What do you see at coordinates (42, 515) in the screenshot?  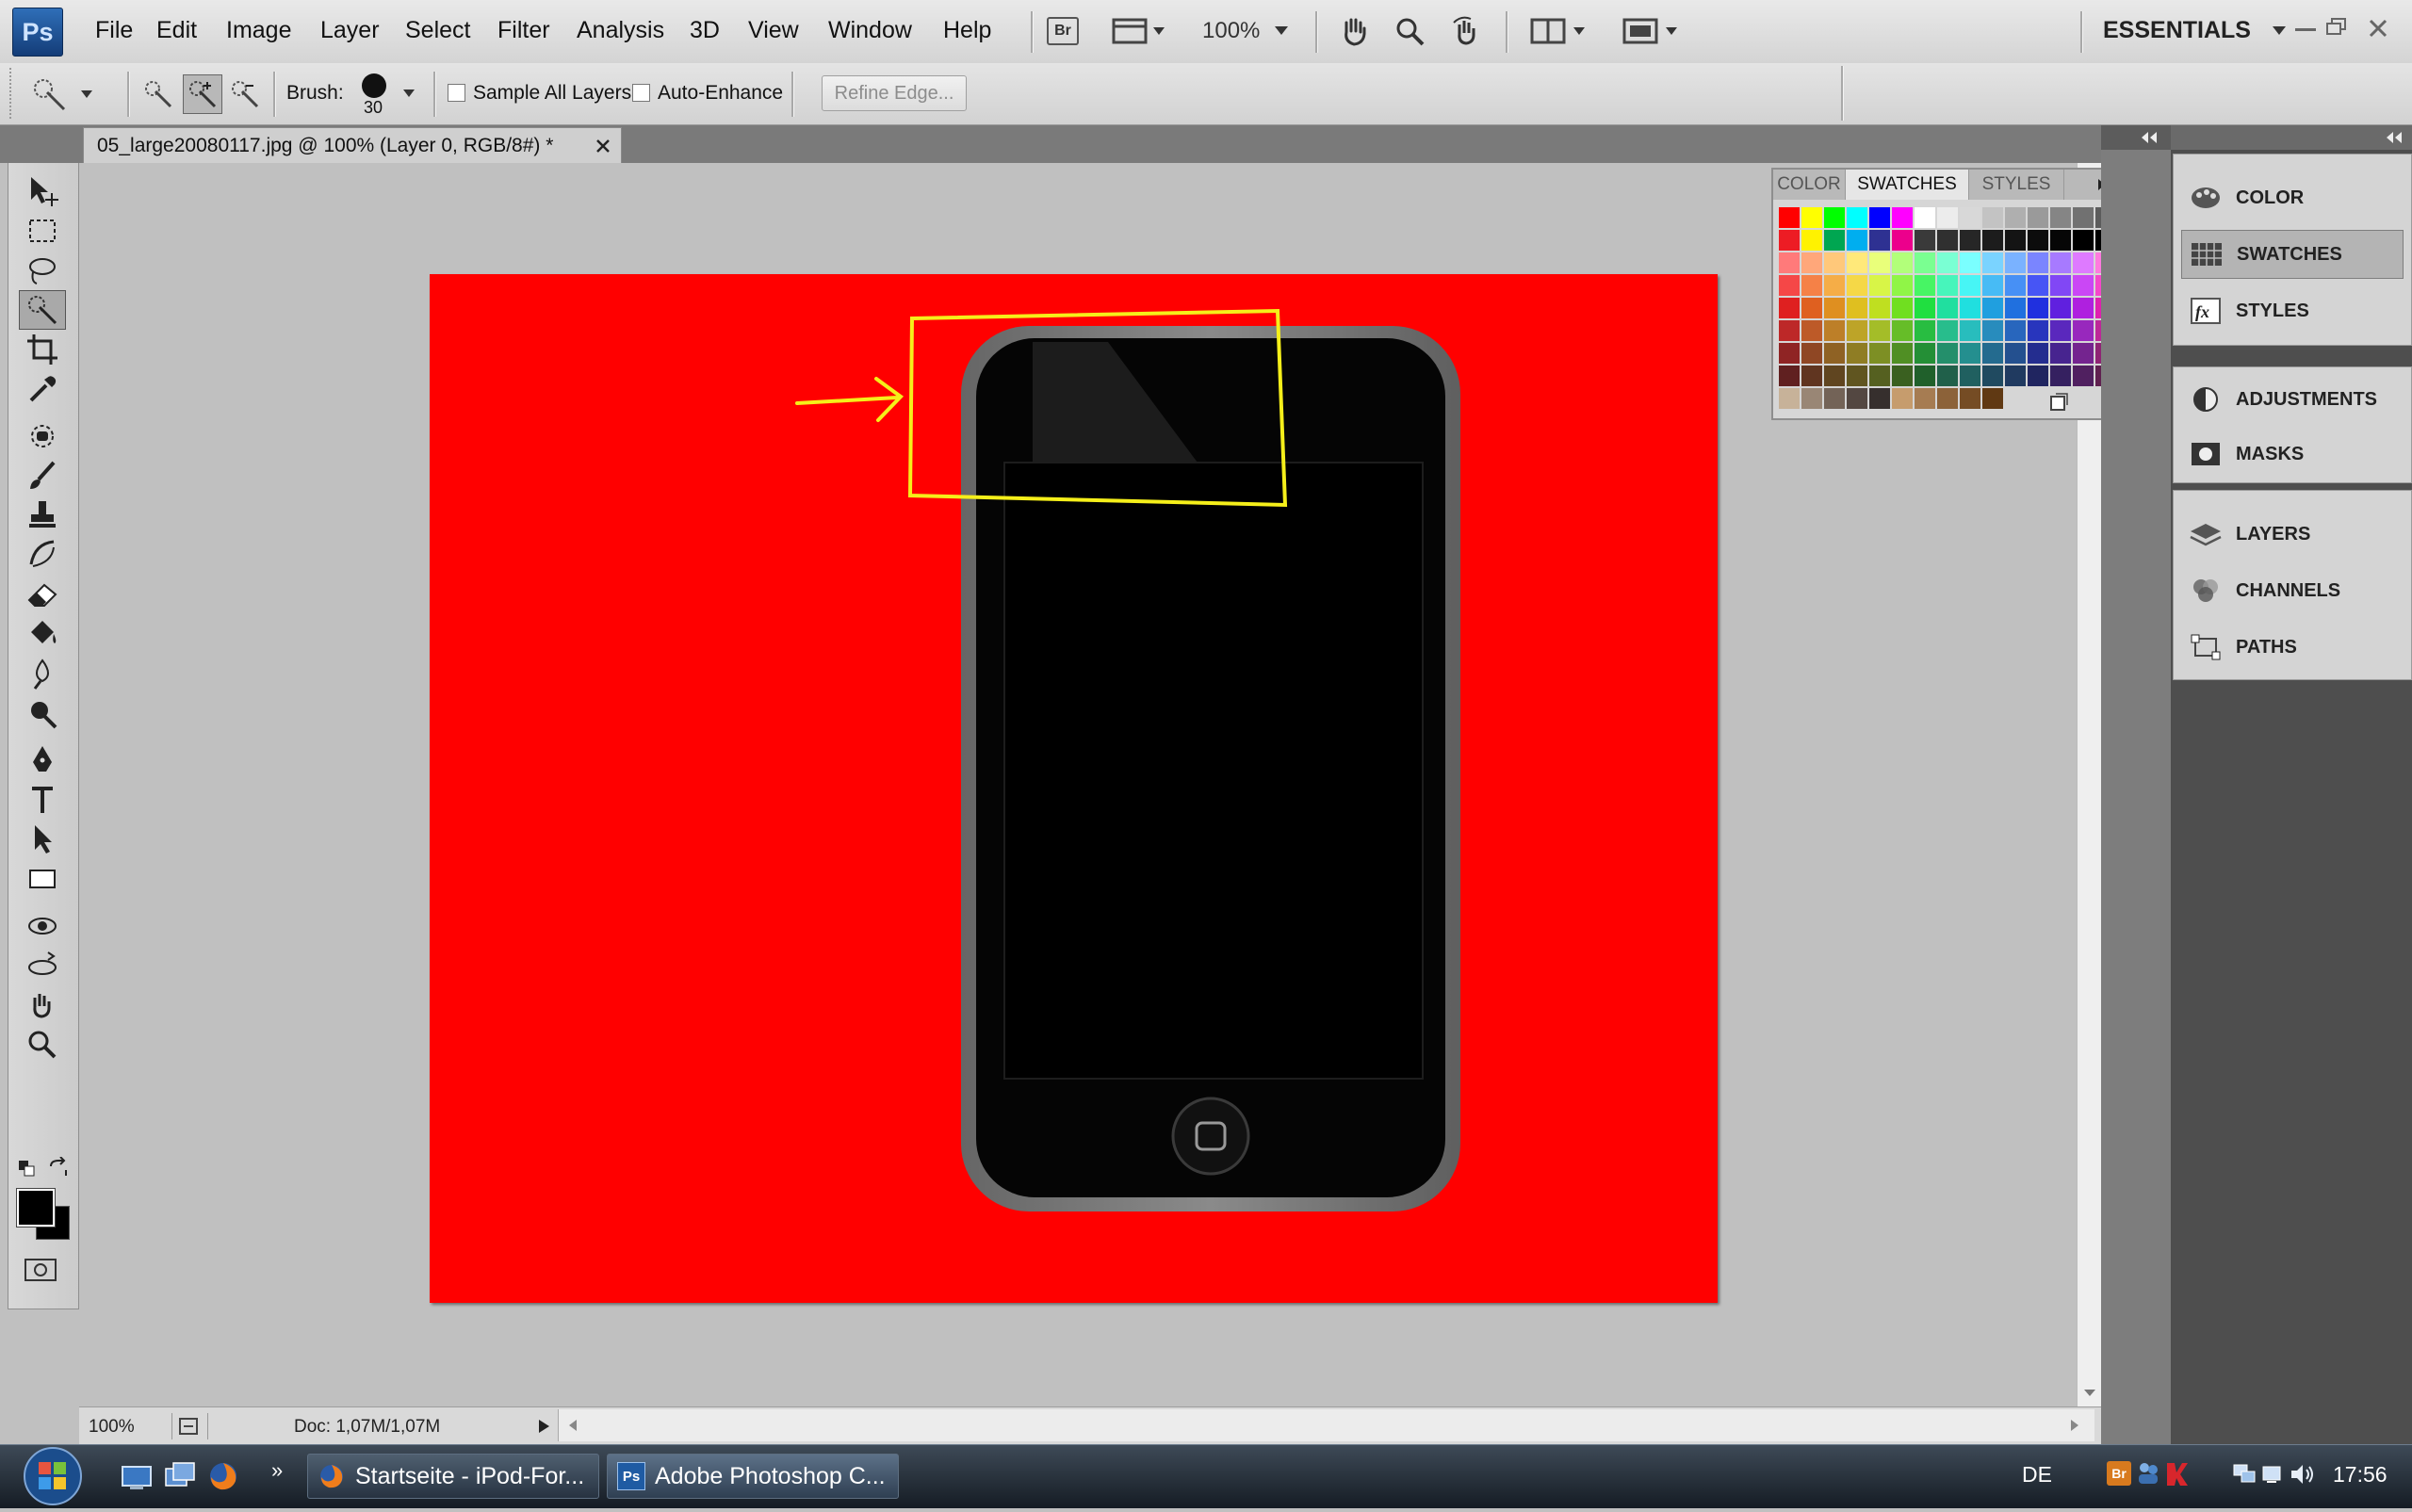 I see `clone-stamp-tool` at bounding box center [42, 515].